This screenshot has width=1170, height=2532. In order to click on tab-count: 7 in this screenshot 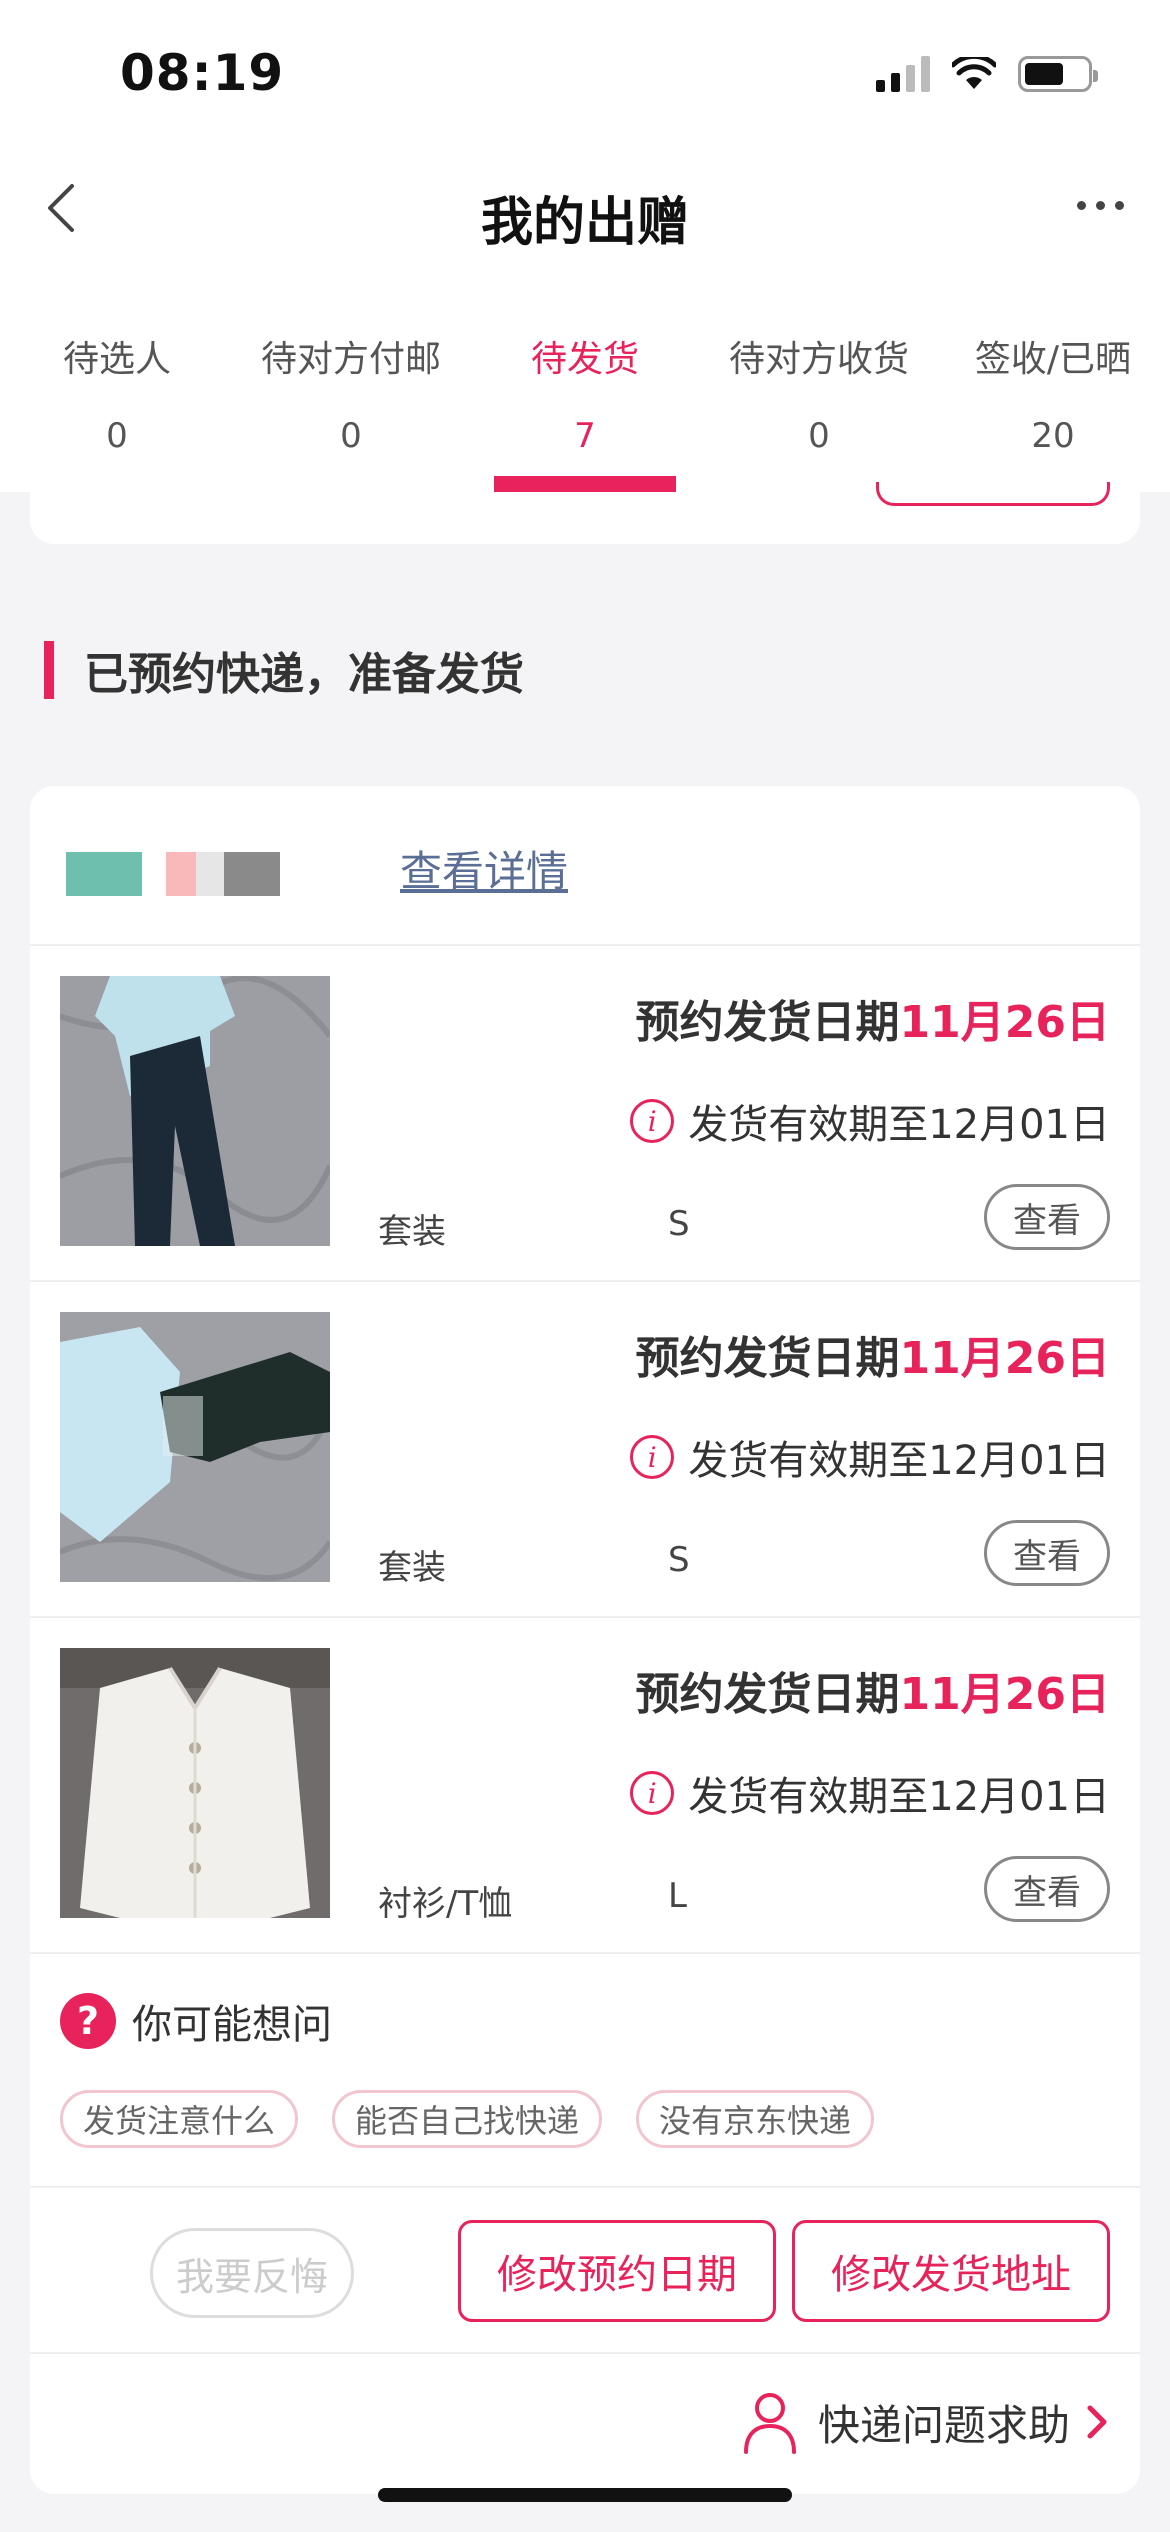, I will do `click(585, 436)`.